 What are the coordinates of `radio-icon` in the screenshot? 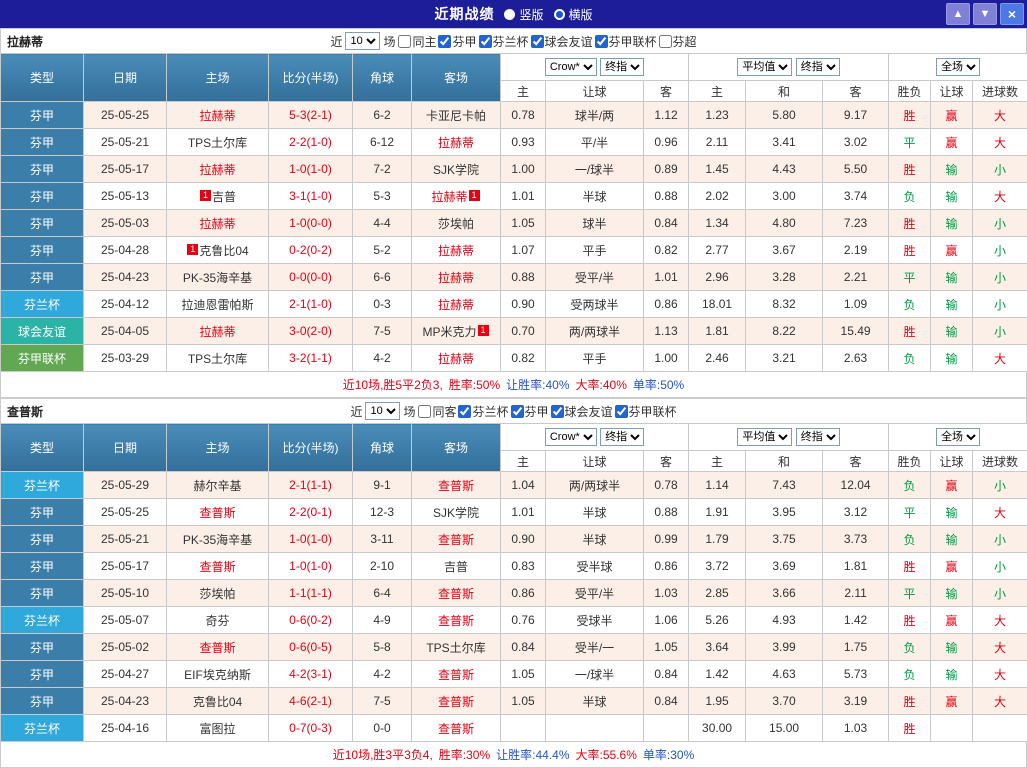 It's located at (559, 14).